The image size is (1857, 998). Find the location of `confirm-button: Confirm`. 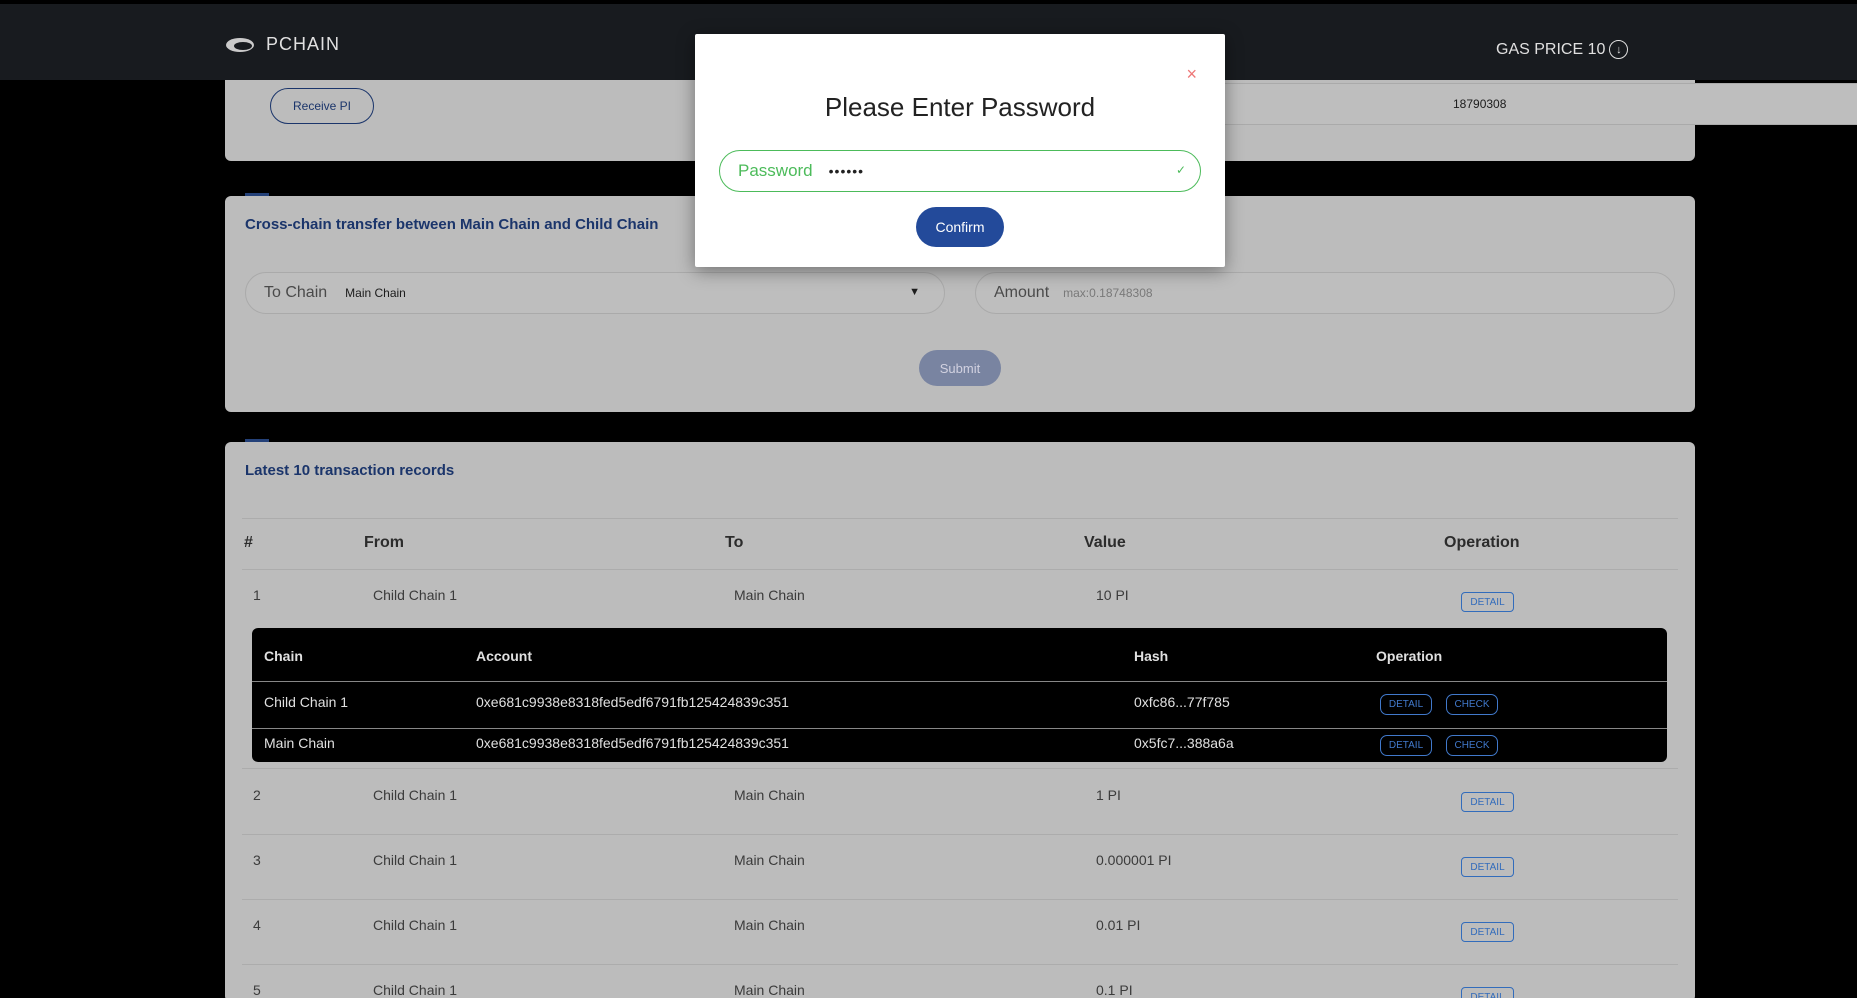

confirm-button: Confirm is located at coordinates (960, 227).